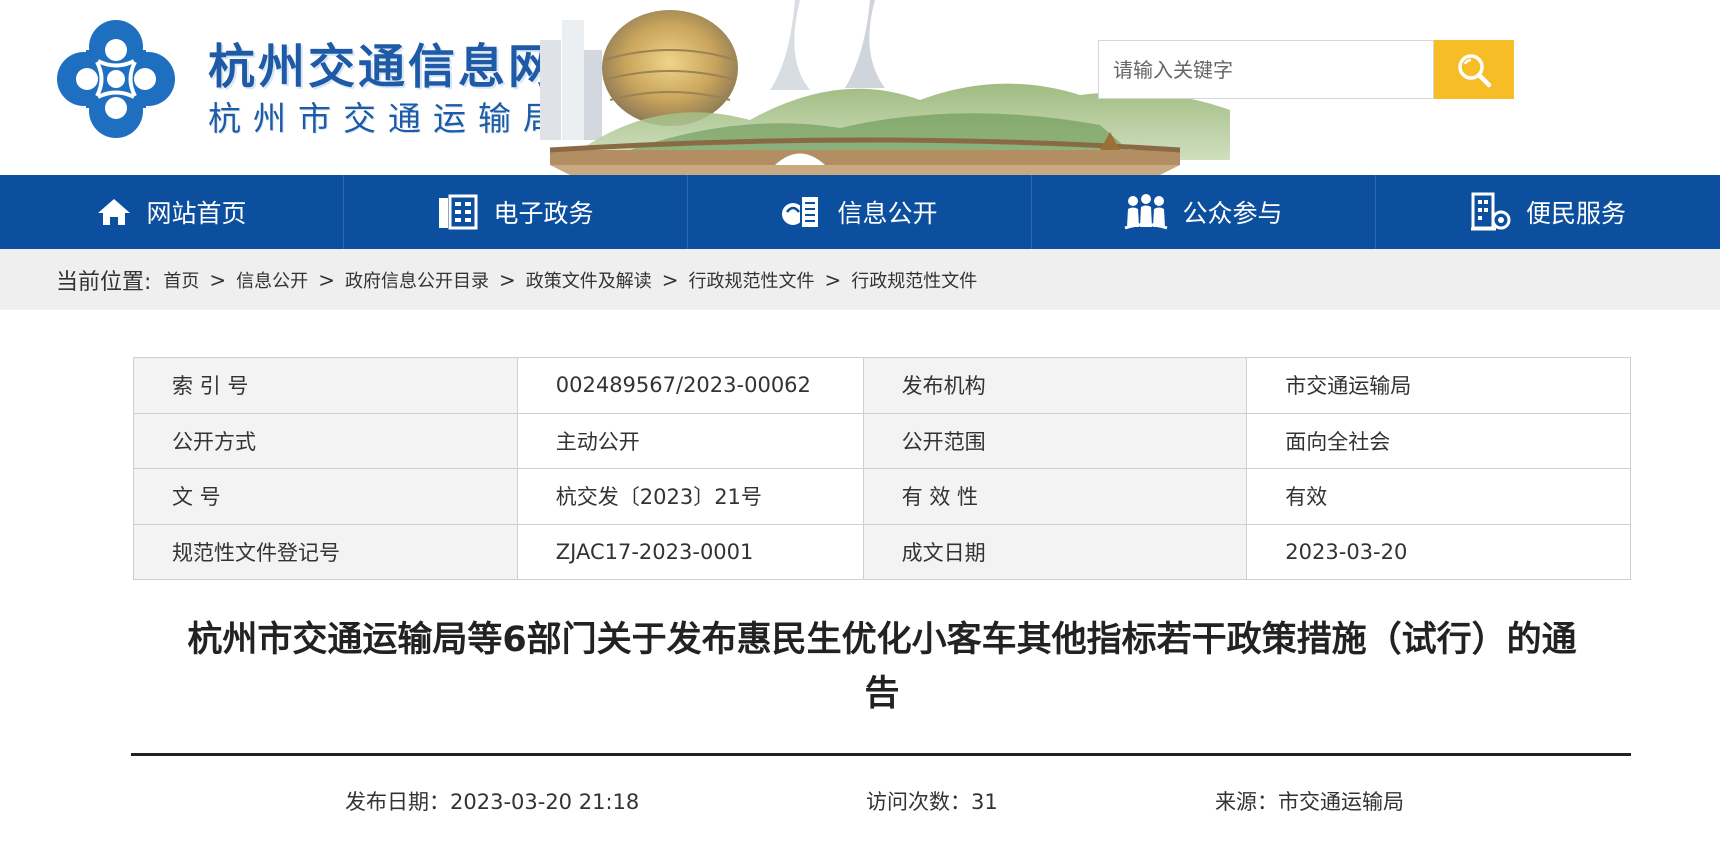 This screenshot has width=1720, height=847. Describe the element at coordinates (1438, 385) in the screenshot. I see `meta-value-publisher: 市交通运输局` at that location.